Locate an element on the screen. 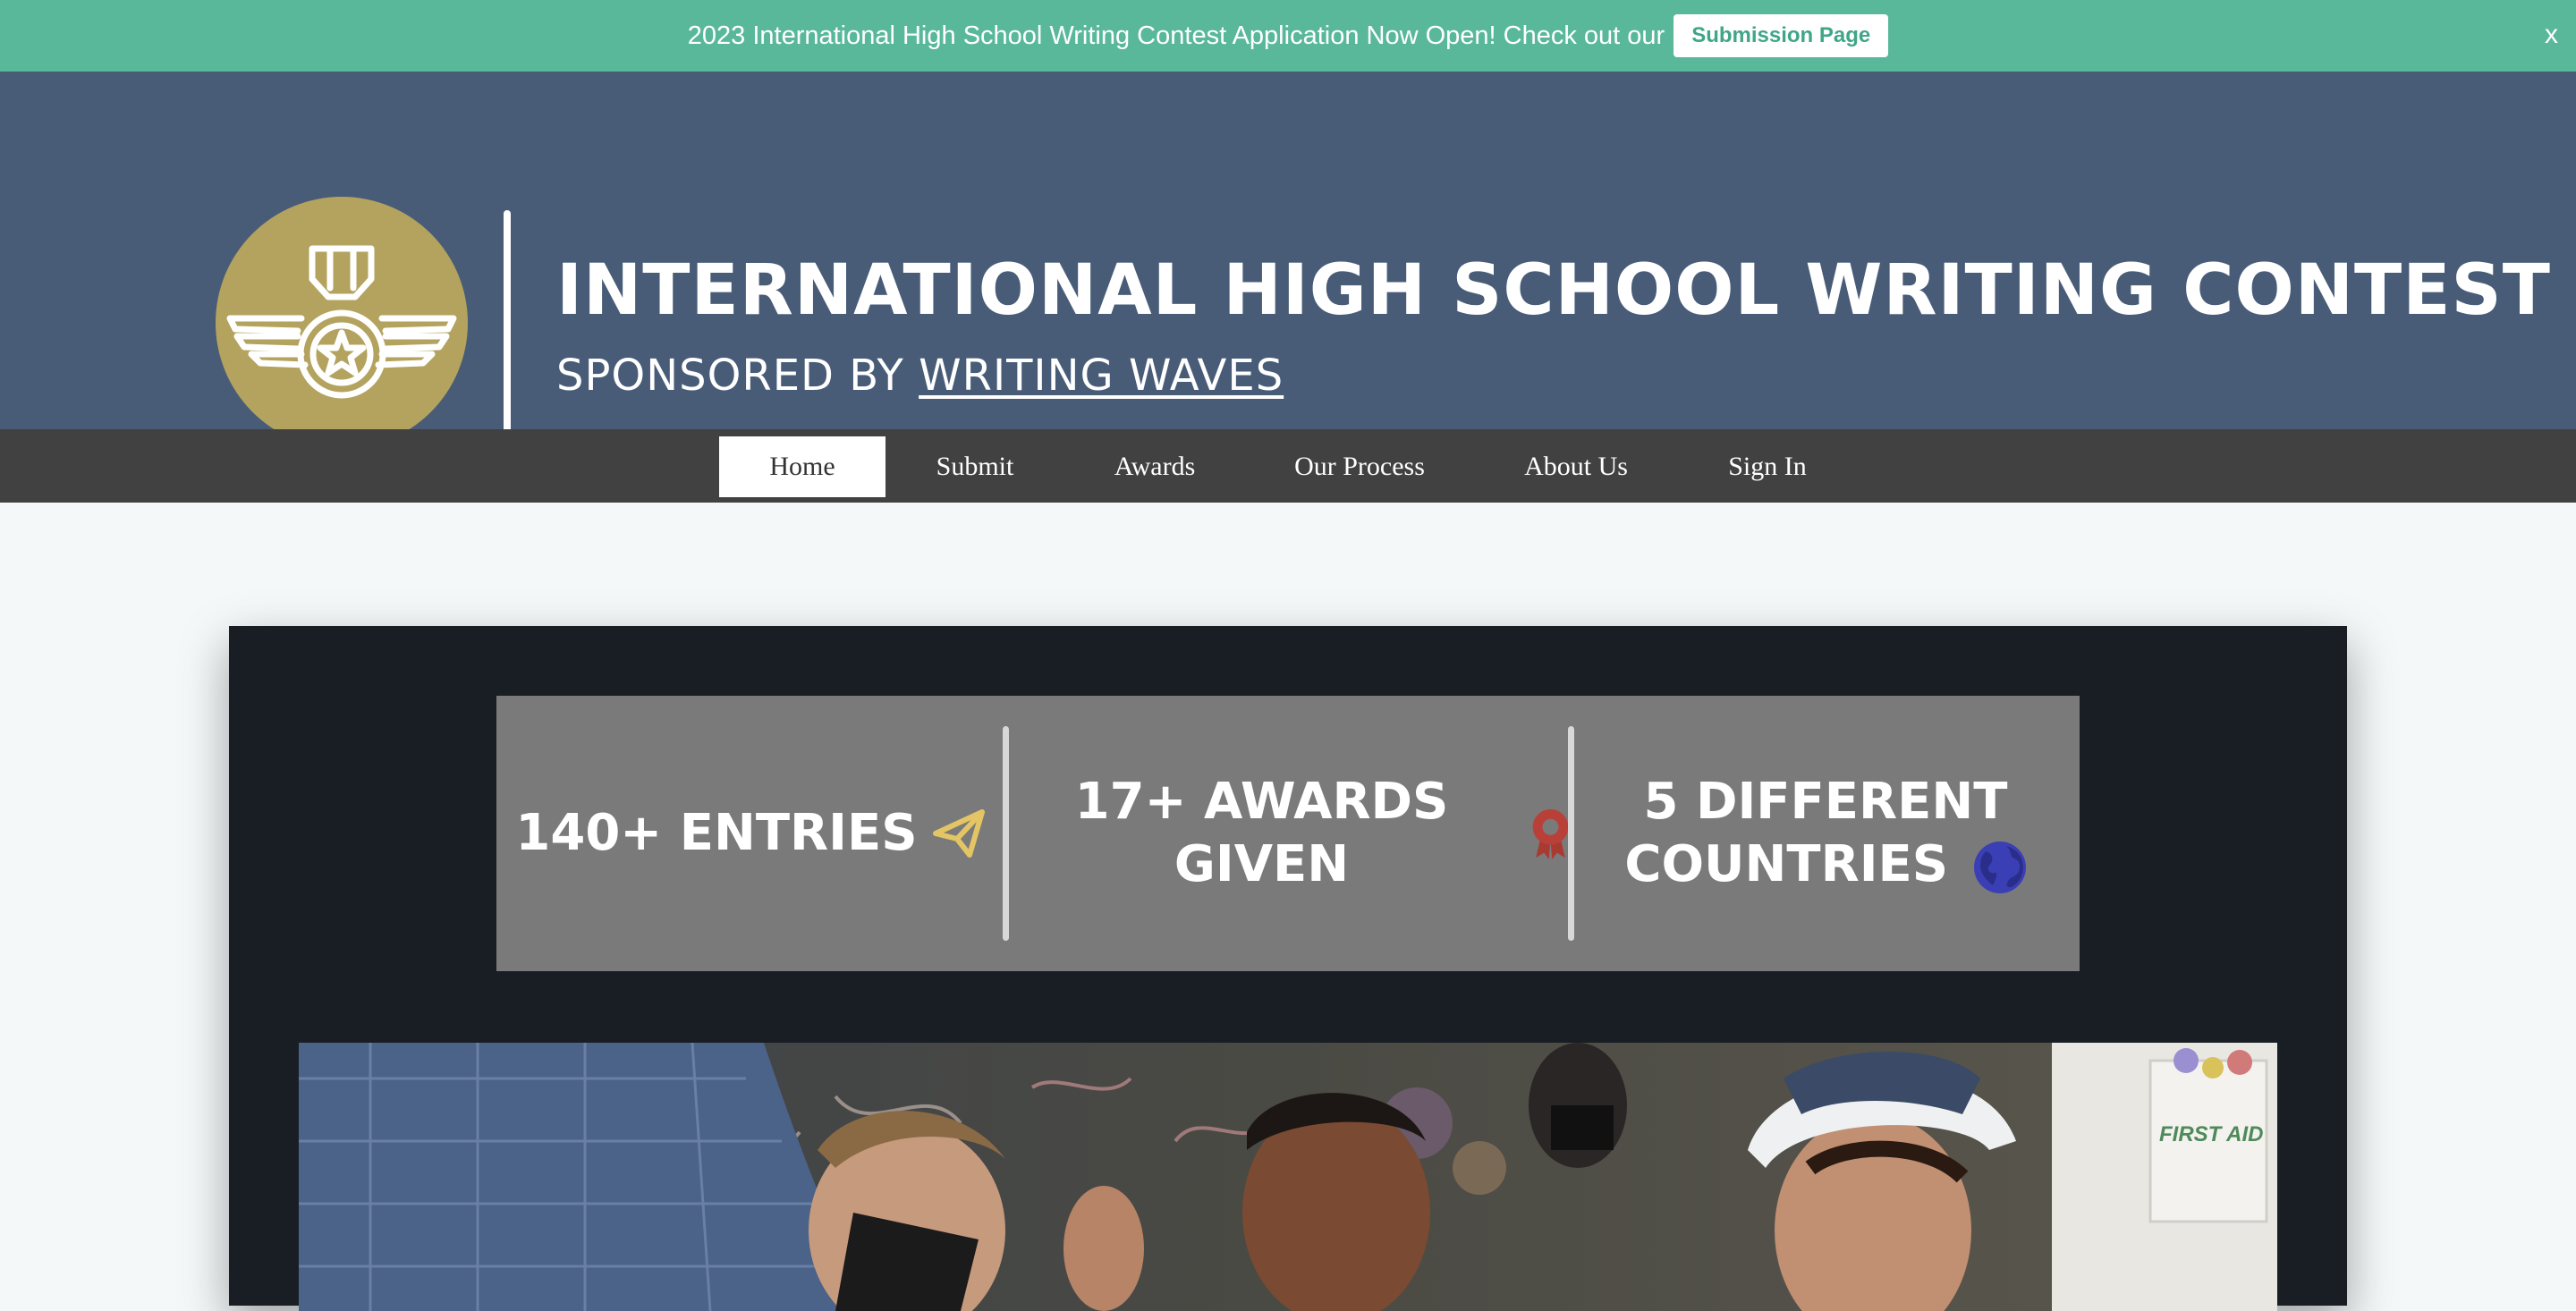 The height and width of the screenshot is (1311, 2576). medal-wings-icon is located at coordinates (341, 322).